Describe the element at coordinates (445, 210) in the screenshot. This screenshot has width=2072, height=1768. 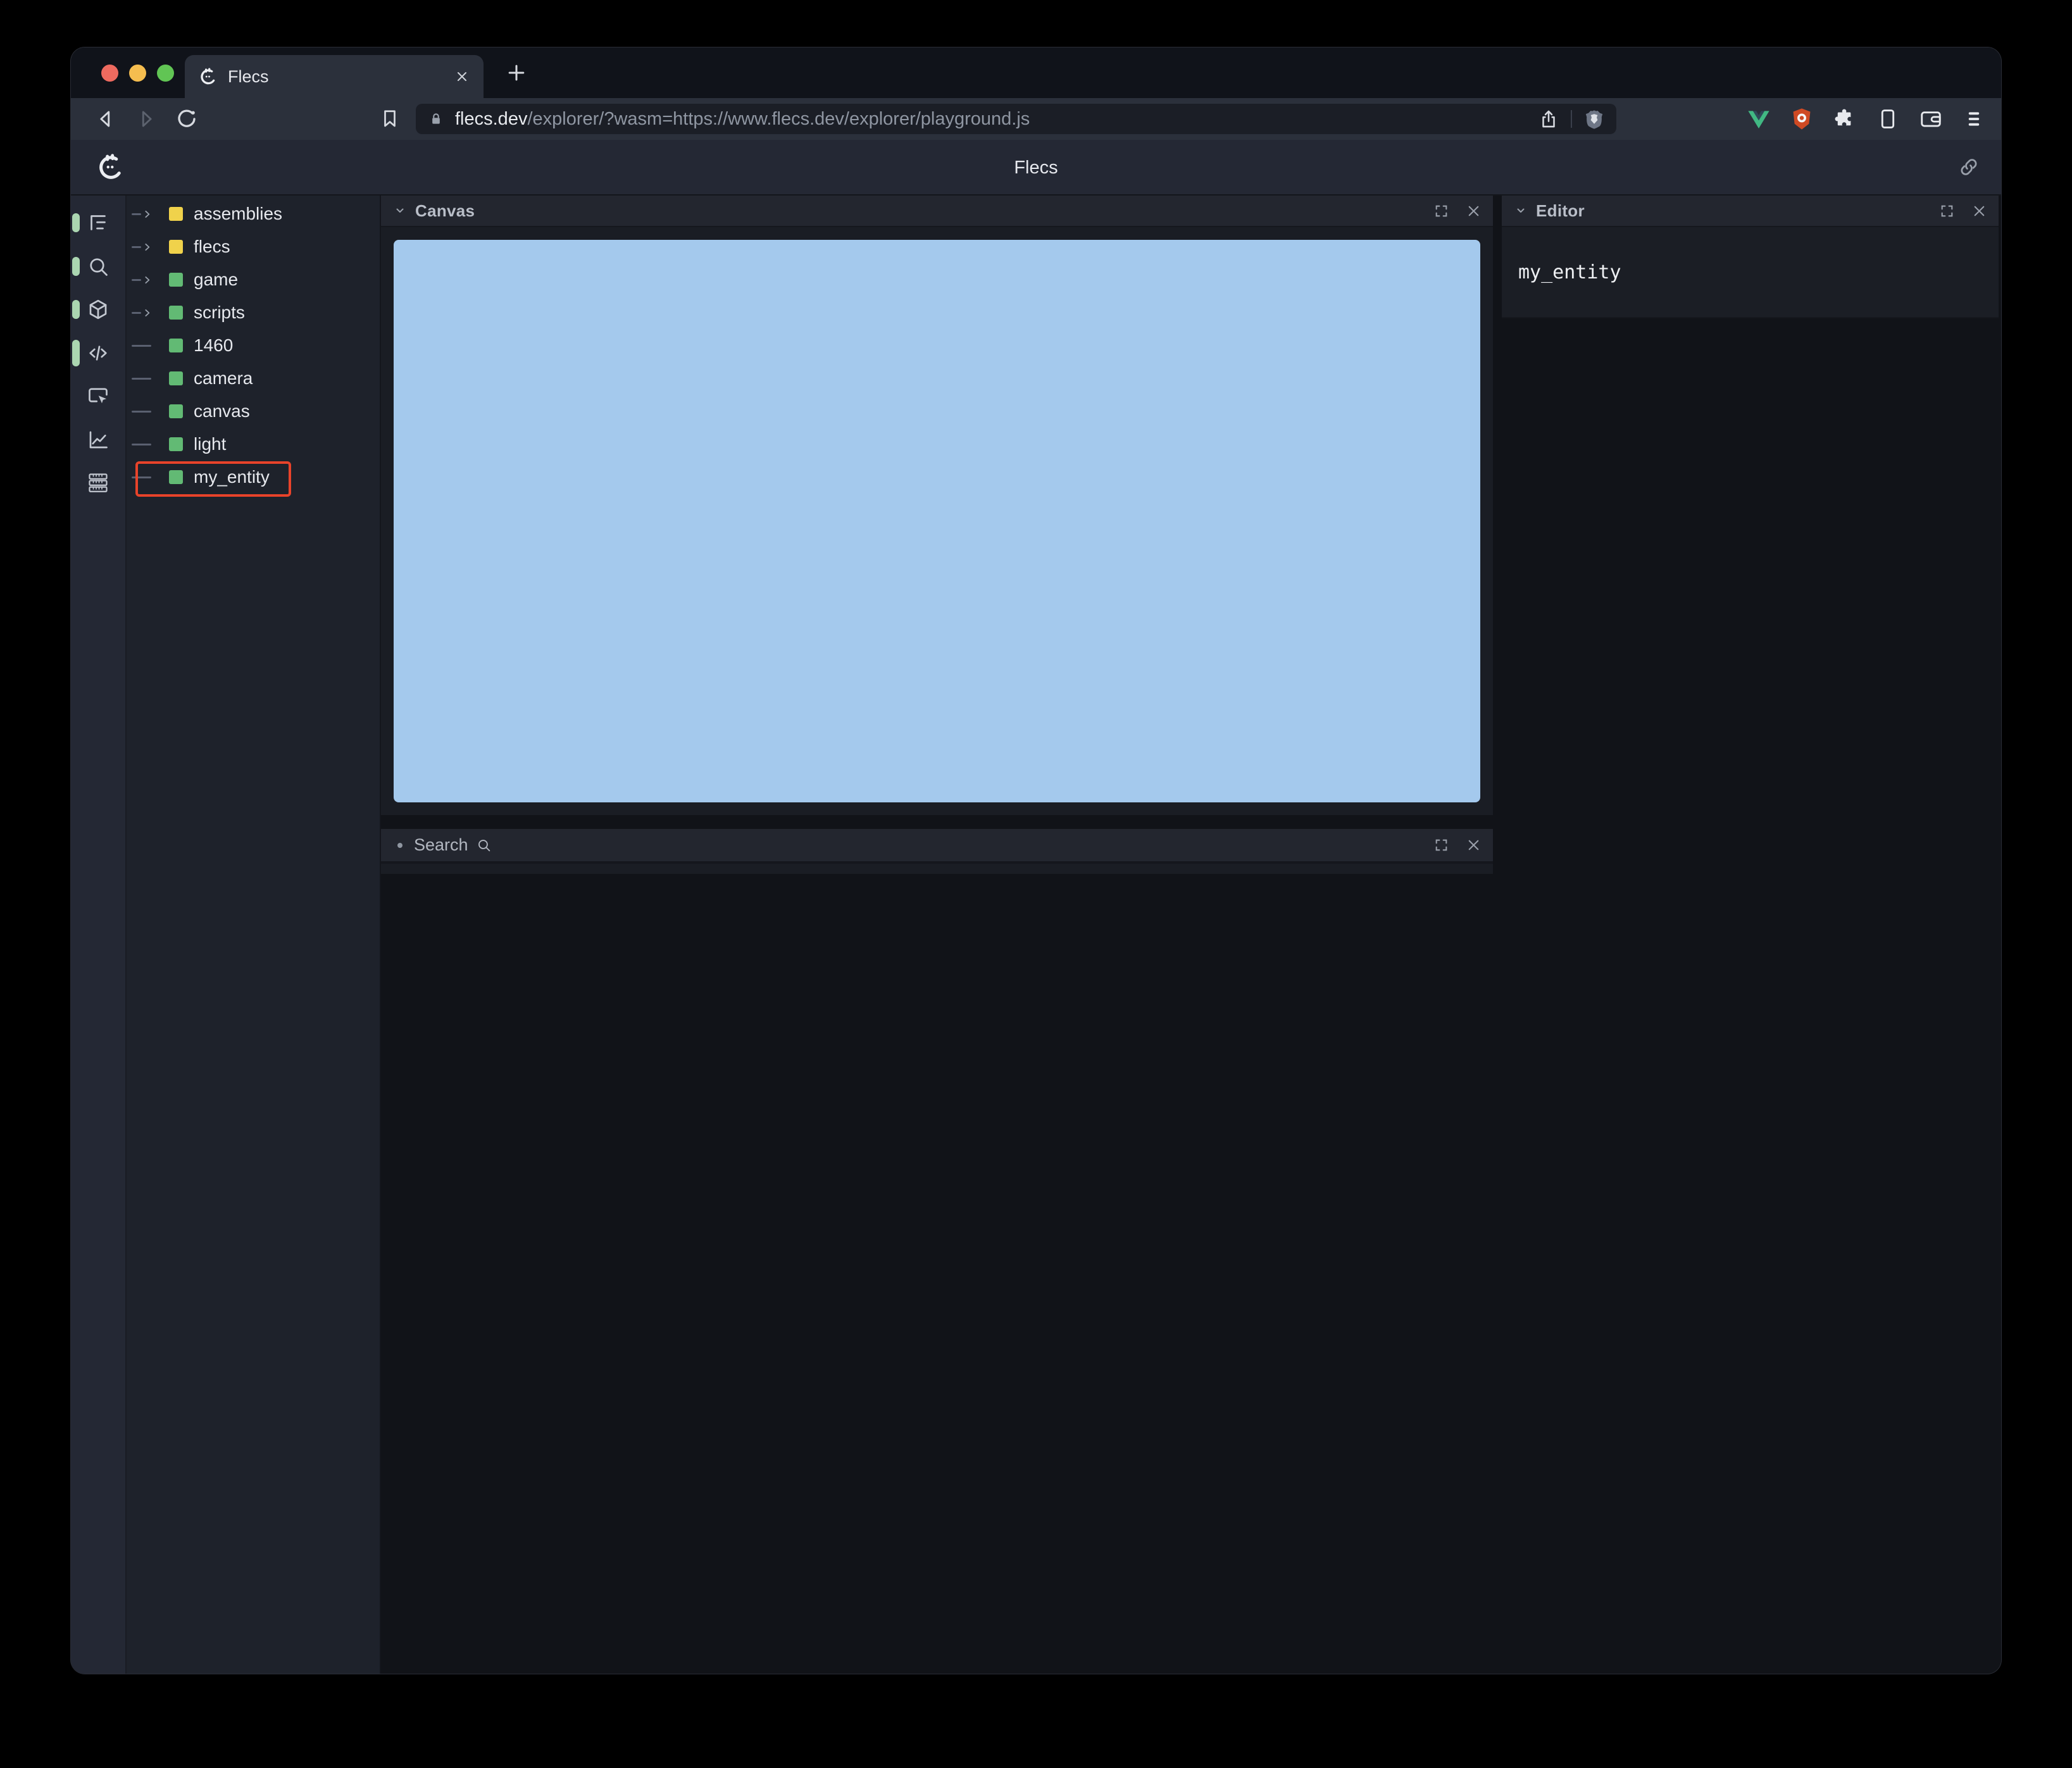
I see `canvas-panel-title: Canvas` at that location.